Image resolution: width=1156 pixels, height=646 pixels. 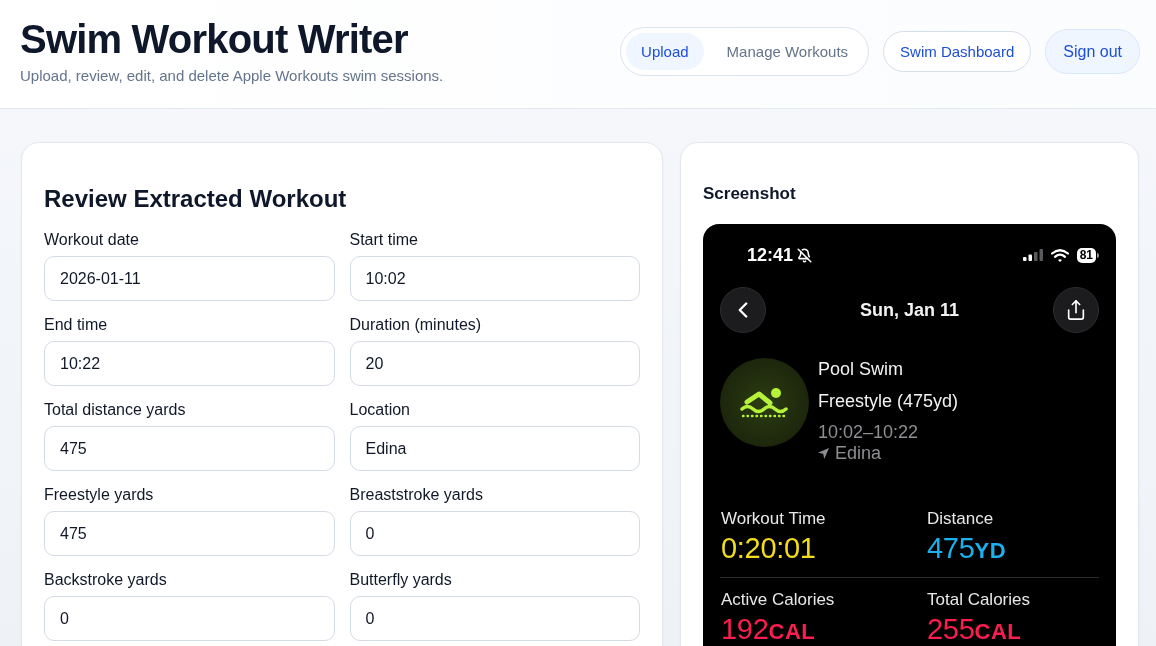 I want to click on panel-title: Screenshot, so click(x=750, y=194).